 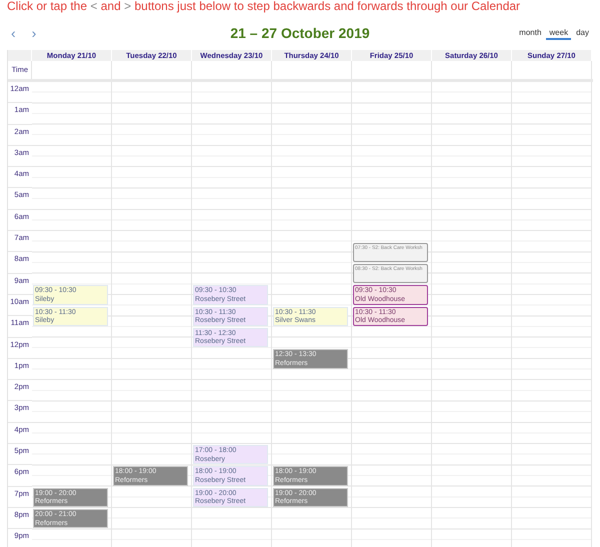 I want to click on header-cell, so click(x=20, y=55).